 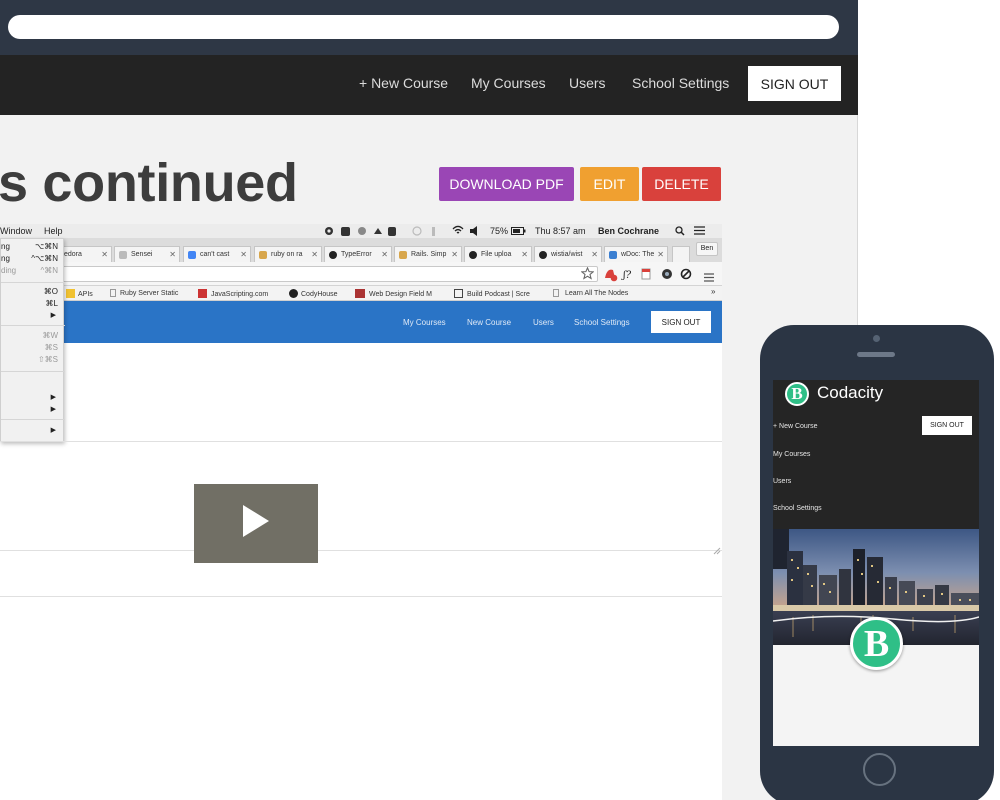 I want to click on list-icon, so click(x=699, y=231).